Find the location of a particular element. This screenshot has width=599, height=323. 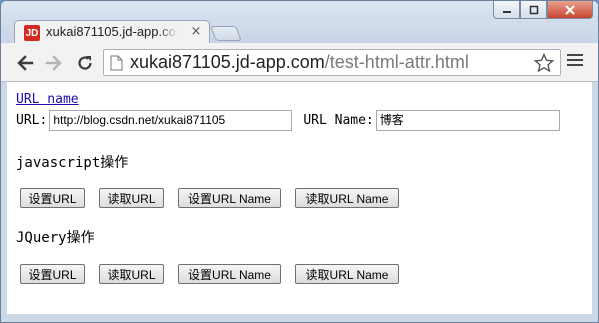

url-input: http://blog.csdn.net/xukai871105 is located at coordinates (171, 120).